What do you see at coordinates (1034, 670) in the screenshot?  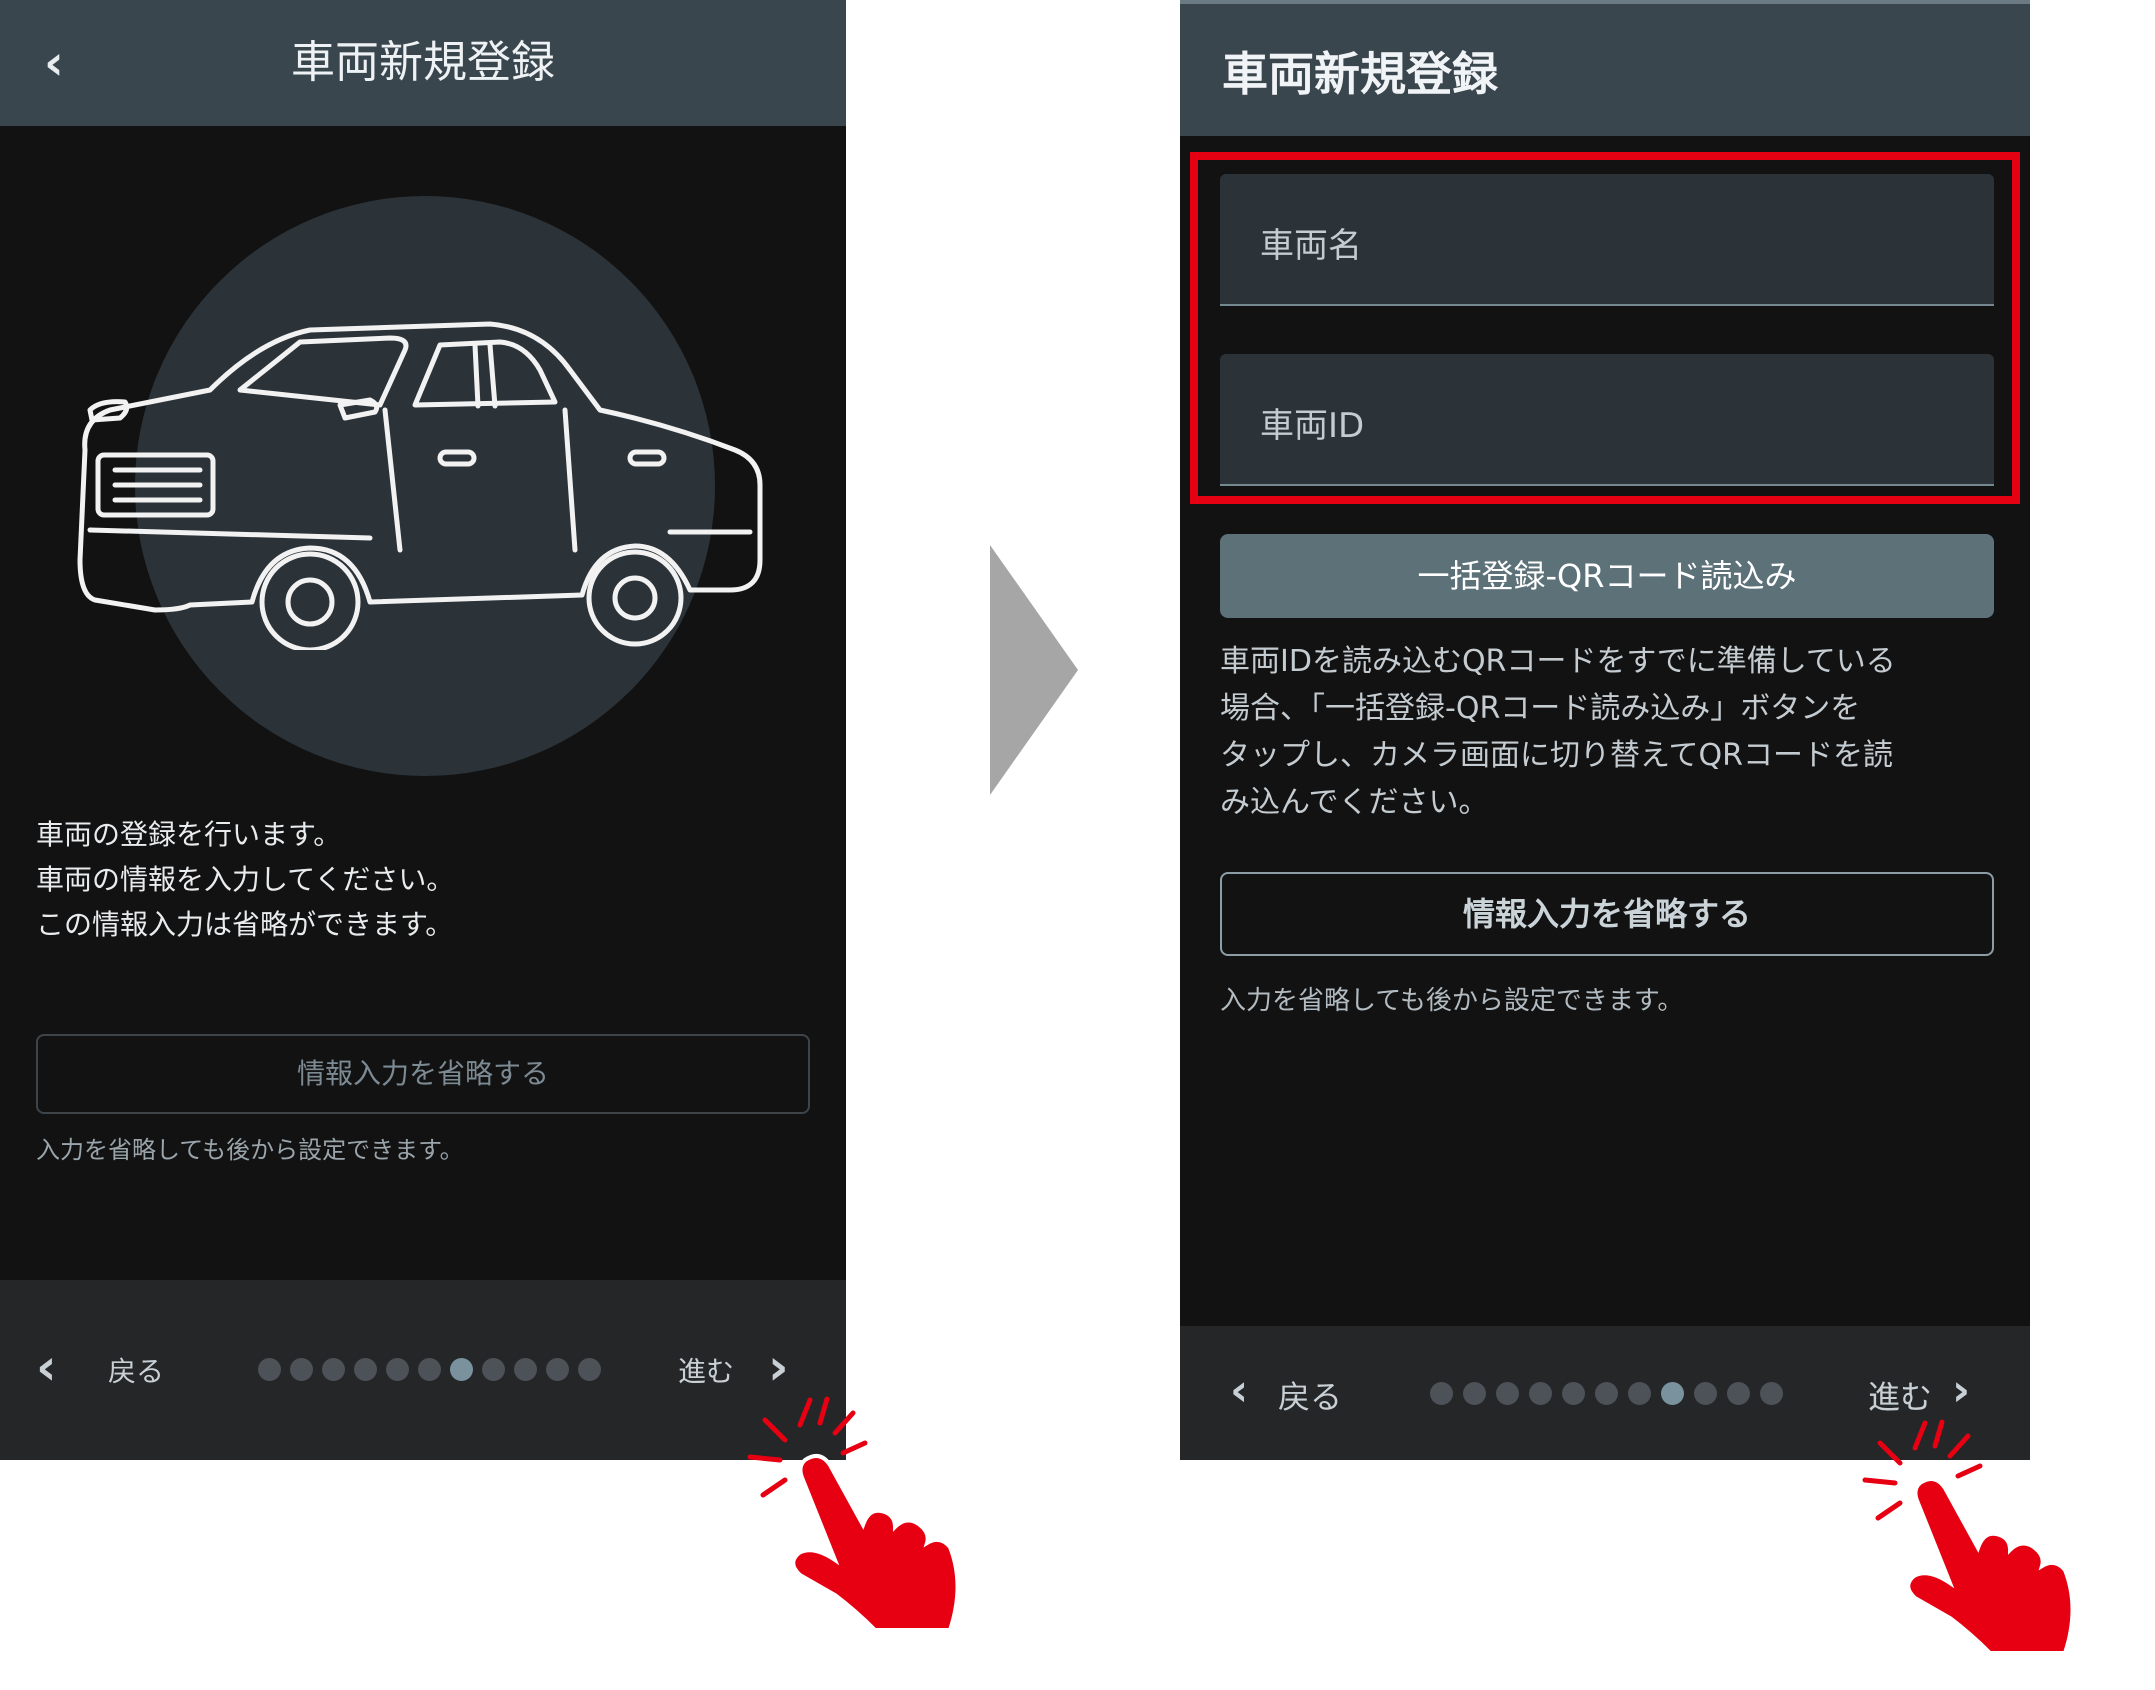 I see `triangle-arrow-icon` at bounding box center [1034, 670].